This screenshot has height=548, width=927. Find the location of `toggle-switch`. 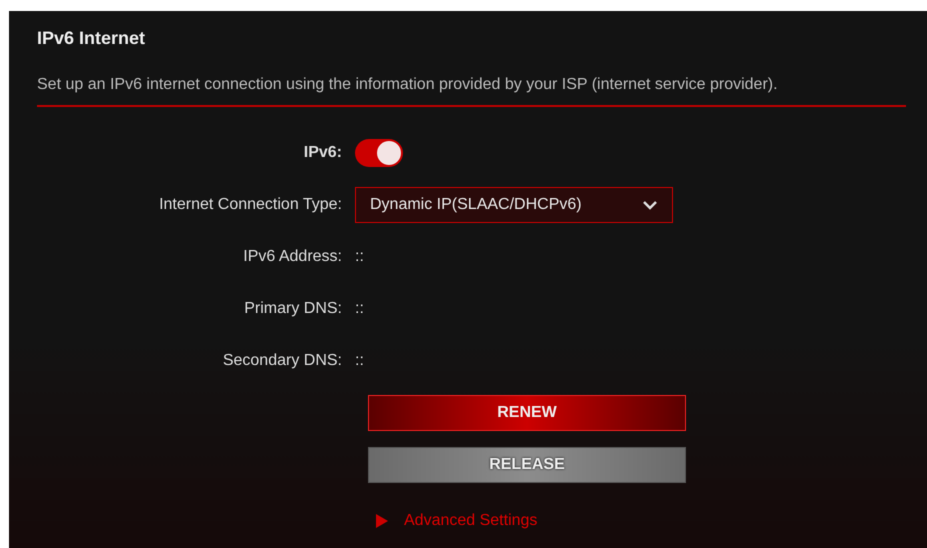

toggle-switch is located at coordinates (379, 153).